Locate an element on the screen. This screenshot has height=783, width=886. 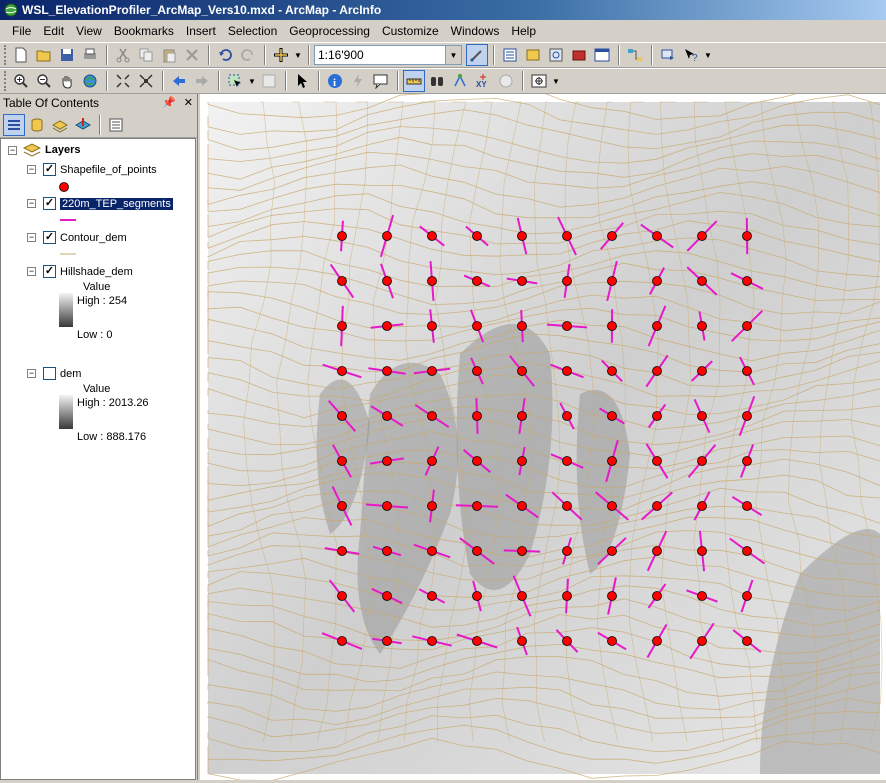
editor-toolbar-icon is located at coordinates (477, 55).